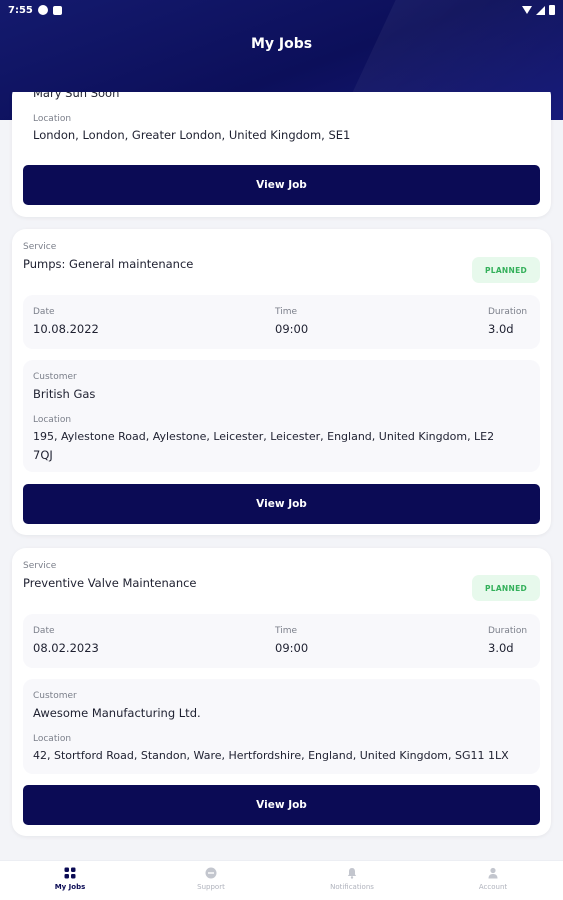 Image resolution: width=563 pixels, height=900 pixels. What do you see at coordinates (76, 96) in the screenshot?
I see `customer-value: Mary Sun Soon` at bounding box center [76, 96].